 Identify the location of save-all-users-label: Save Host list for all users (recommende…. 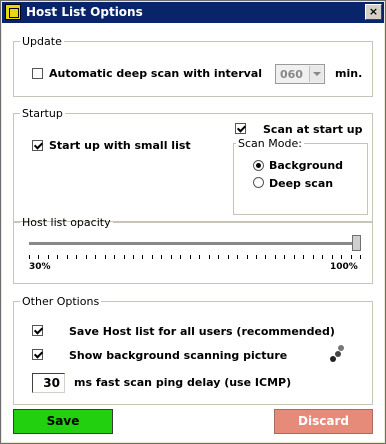
(202, 331).